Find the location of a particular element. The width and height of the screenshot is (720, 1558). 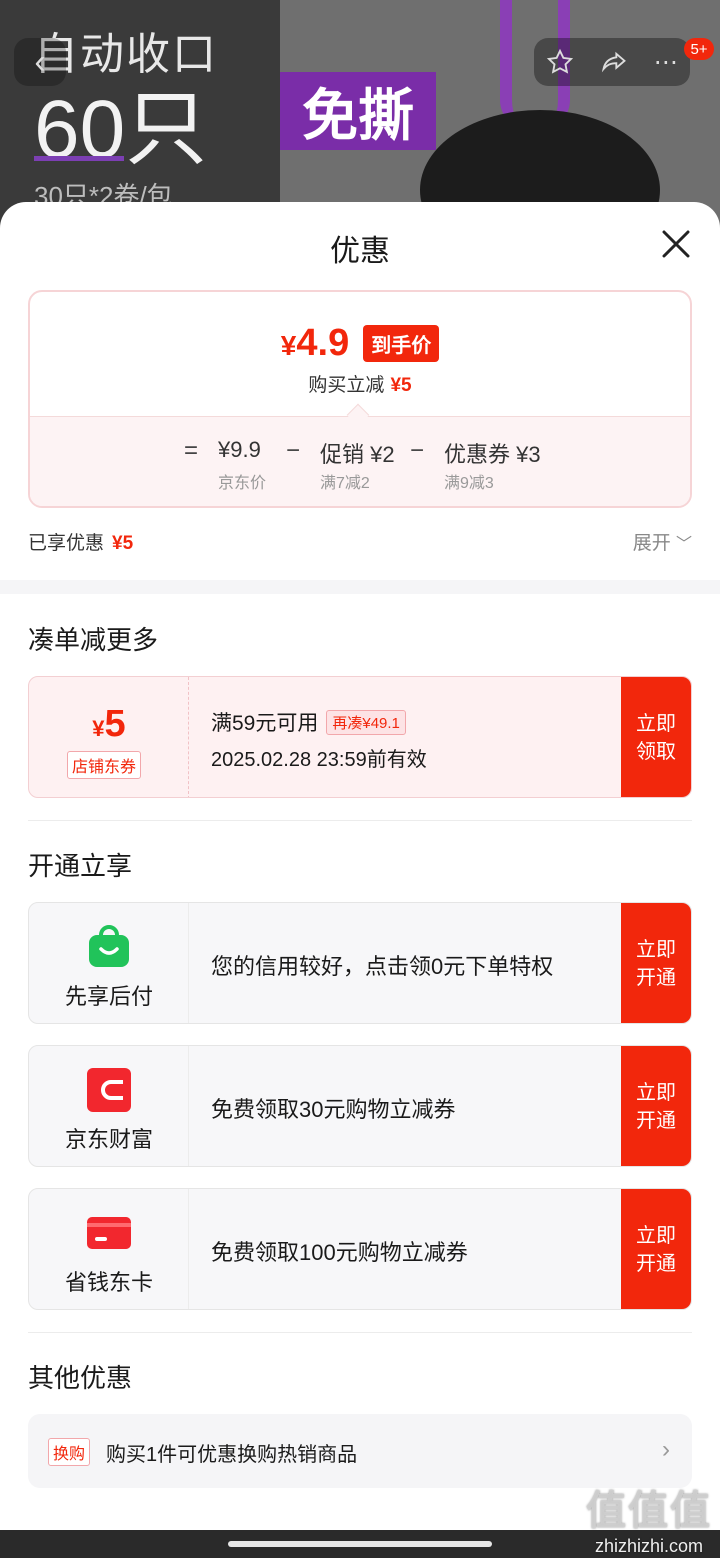

final-price: ¥4.9 is located at coordinates (315, 343).